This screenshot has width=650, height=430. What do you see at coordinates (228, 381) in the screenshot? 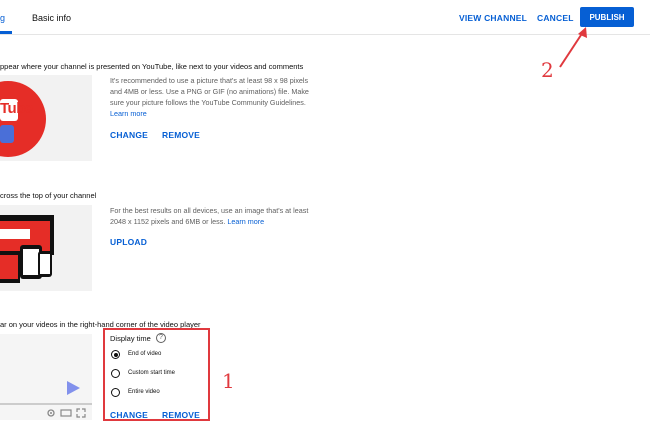
I see `annotation-step-1: 1` at bounding box center [228, 381].